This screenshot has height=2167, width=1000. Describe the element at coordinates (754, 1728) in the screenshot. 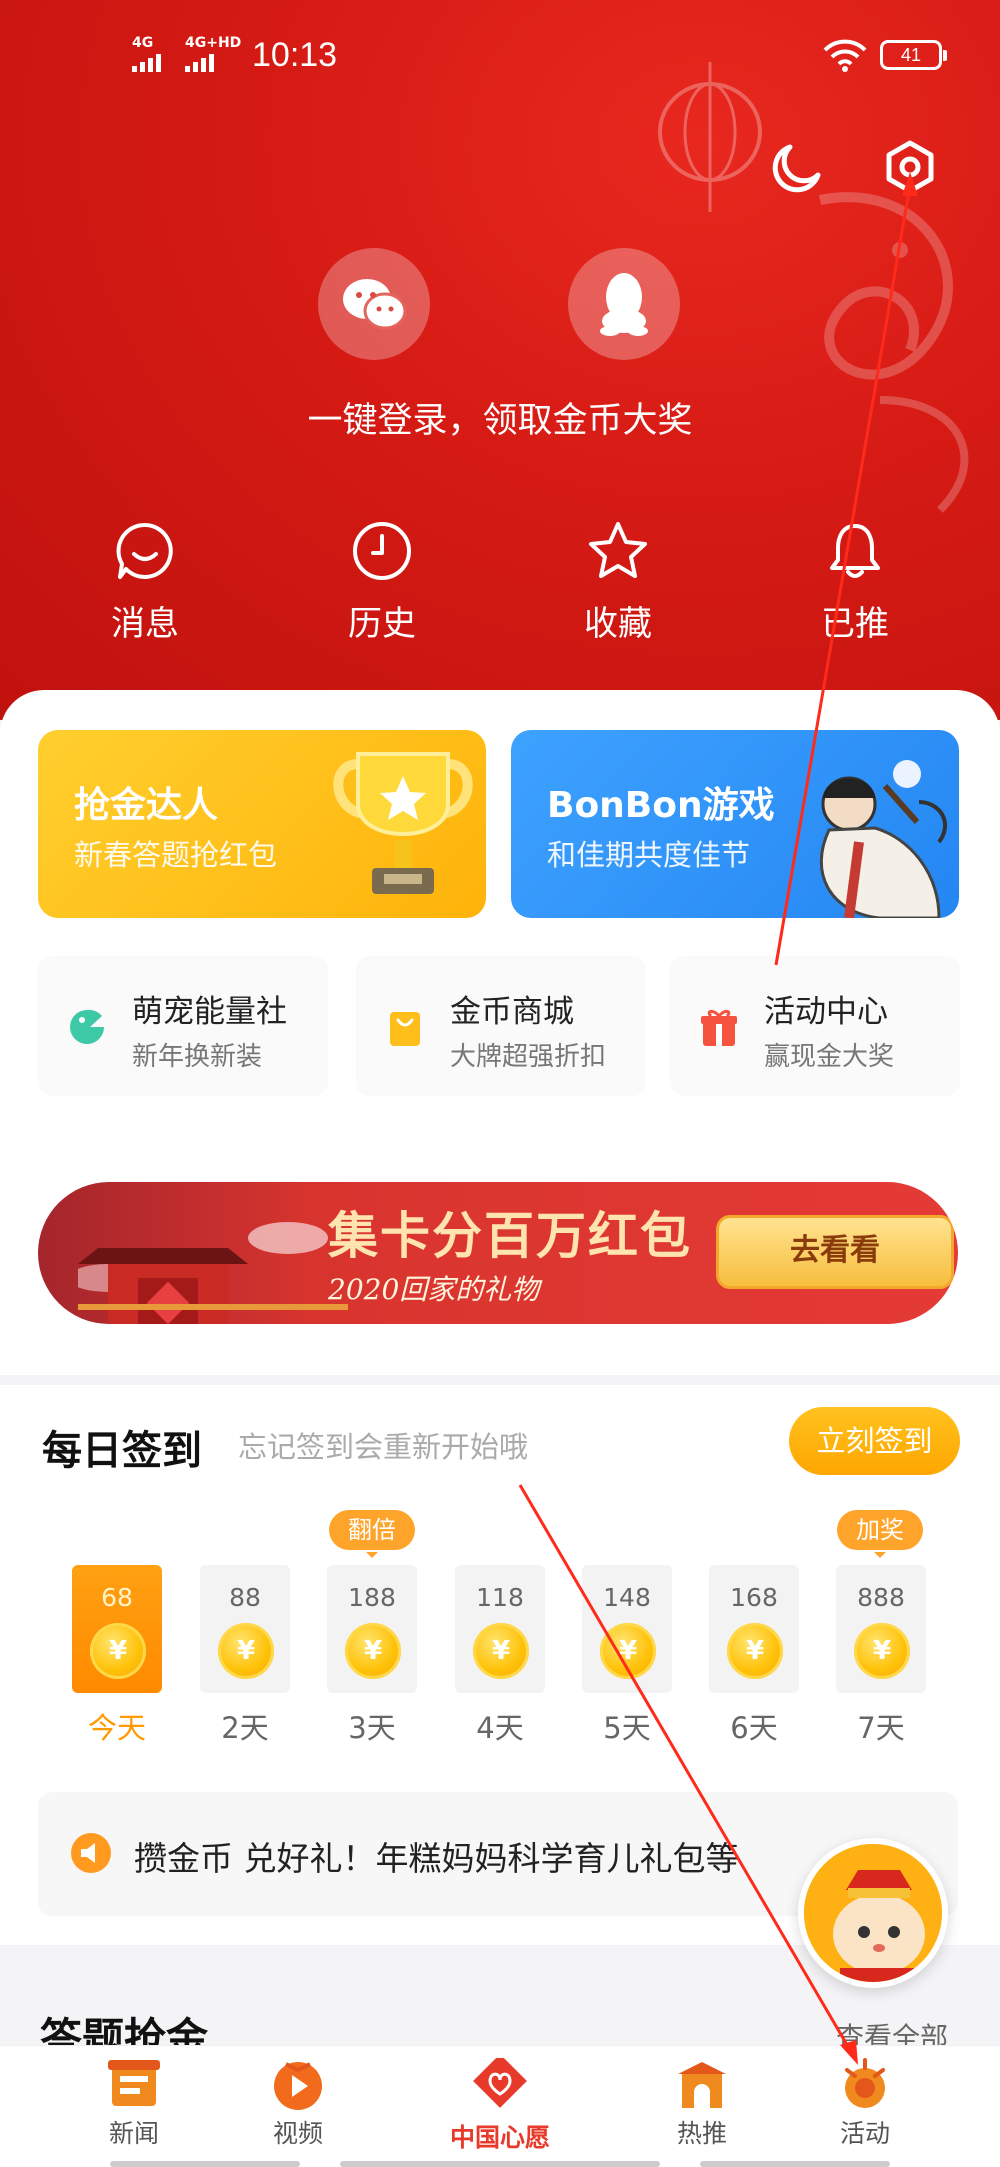

I see `day-label: 6天` at that location.